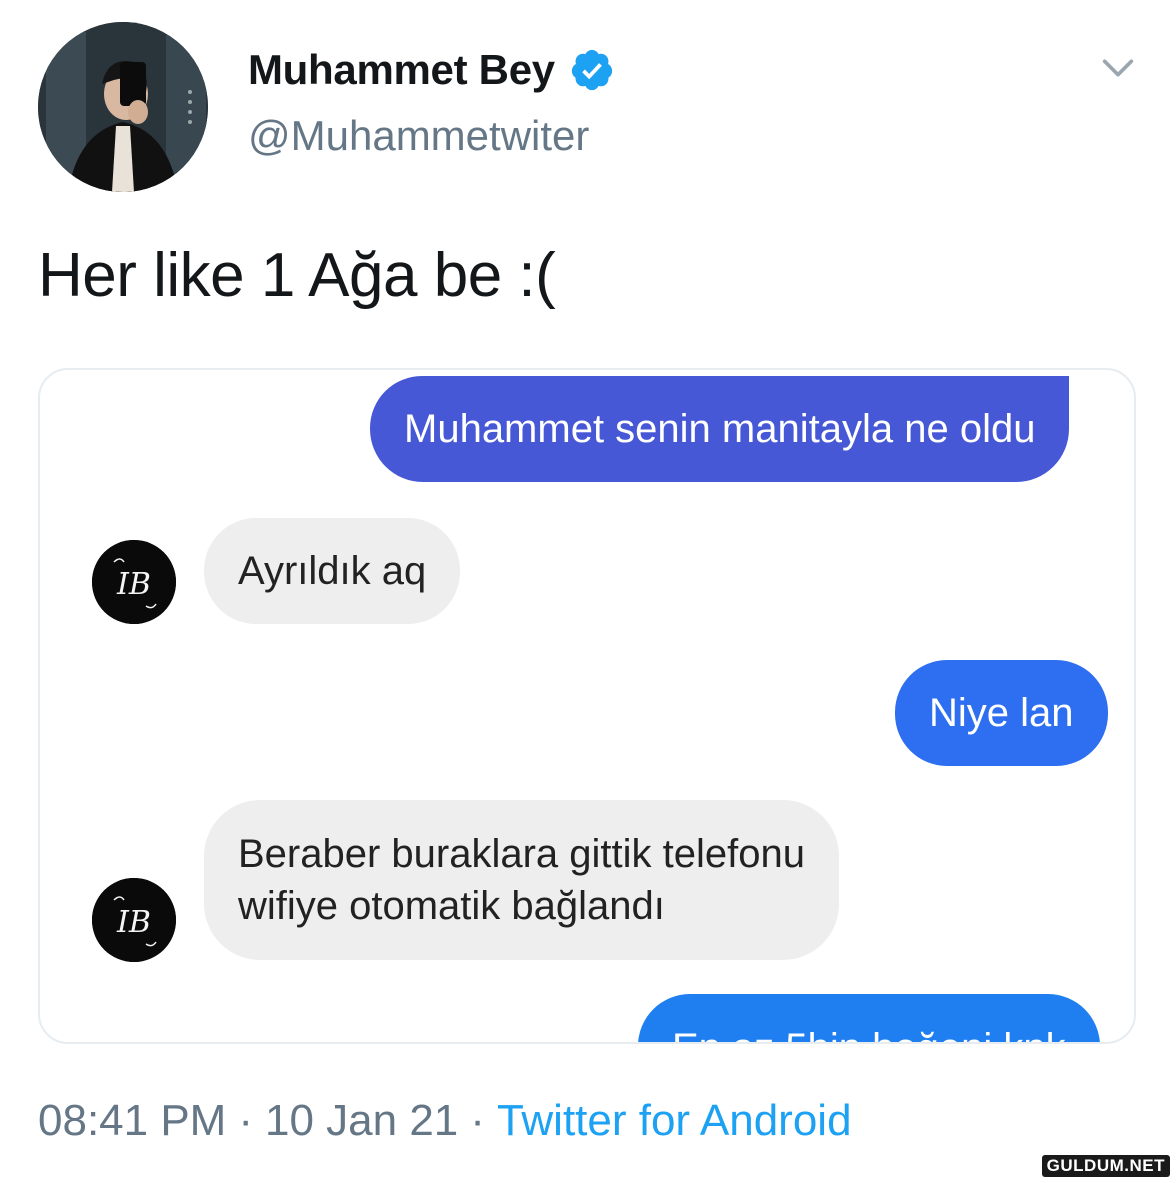 Image resolution: width=1176 pixels, height=1183 pixels. Describe the element at coordinates (361, 1121) in the screenshot. I see `tweet-date: 10 Jan 21` at that location.